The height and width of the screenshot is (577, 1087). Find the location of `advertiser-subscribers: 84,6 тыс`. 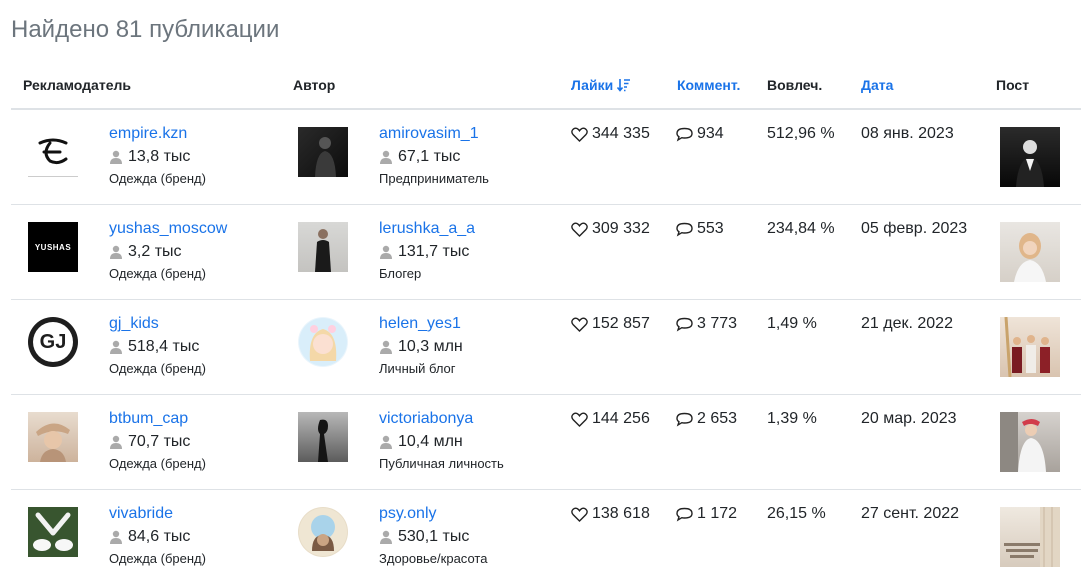

advertiser-subscribers: 84,6 тыс is located at coordinates (157, 537).